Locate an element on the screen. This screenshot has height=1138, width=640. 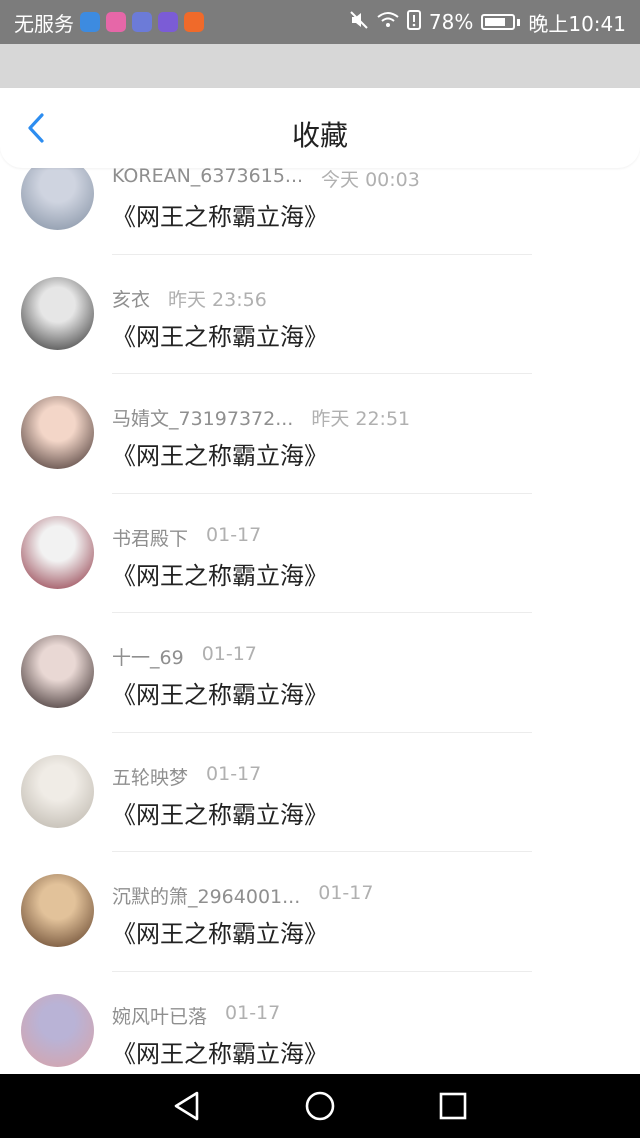
app-header: 收藏 is located at coordinates (320, 128).